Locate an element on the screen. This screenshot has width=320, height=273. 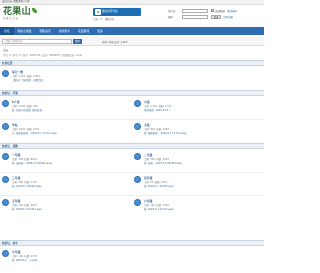
forum-last-post: 热: 2024-5-4 12:23 Laoja is located at coordinates (201, 209).